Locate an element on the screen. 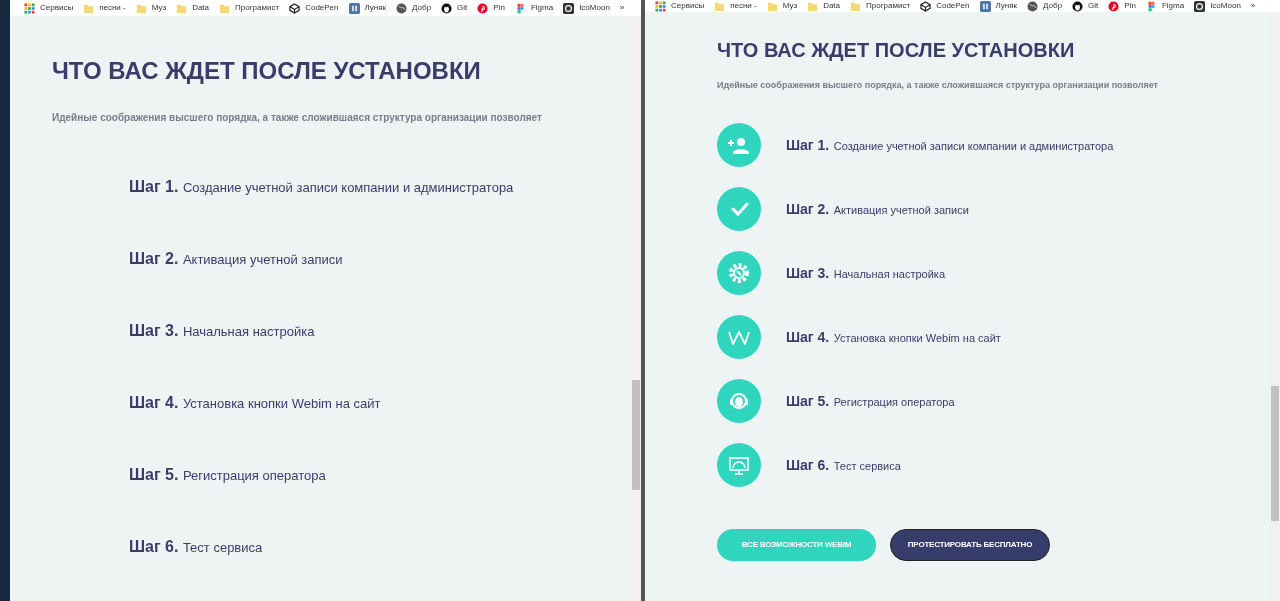  headset-user-icon is located at coordinates (739, 400).